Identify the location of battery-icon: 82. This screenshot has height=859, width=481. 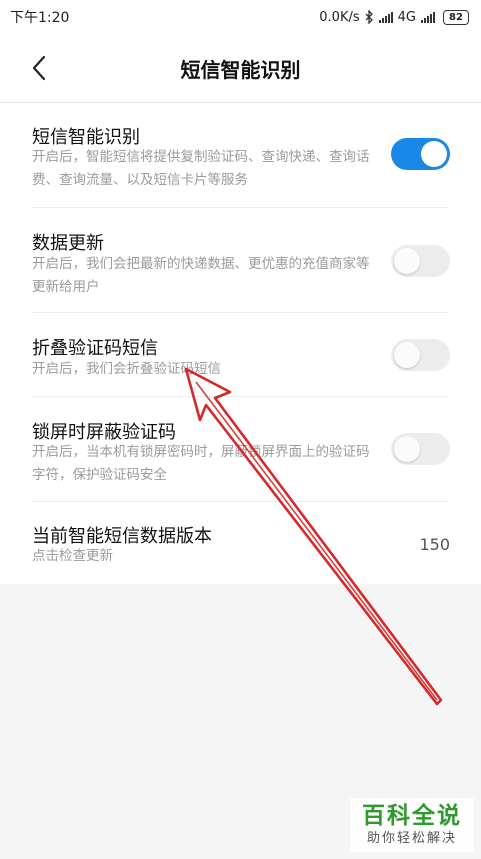
(456, 17).